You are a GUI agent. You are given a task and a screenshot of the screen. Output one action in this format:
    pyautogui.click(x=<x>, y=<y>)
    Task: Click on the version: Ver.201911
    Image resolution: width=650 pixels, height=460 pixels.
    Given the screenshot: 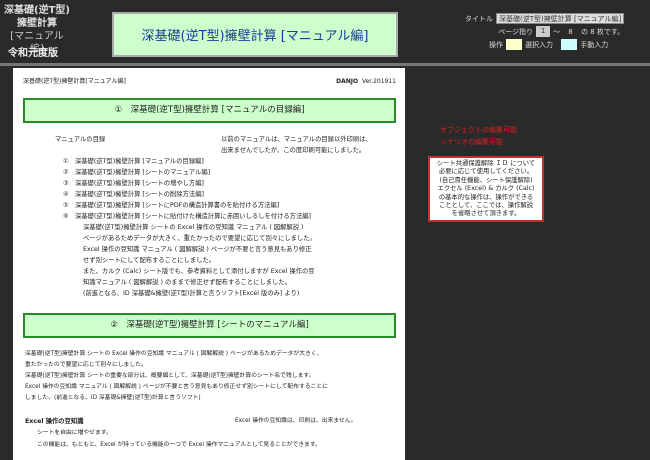 What is the action you would take?
    pyautogui.click(x=378, y=81)
    